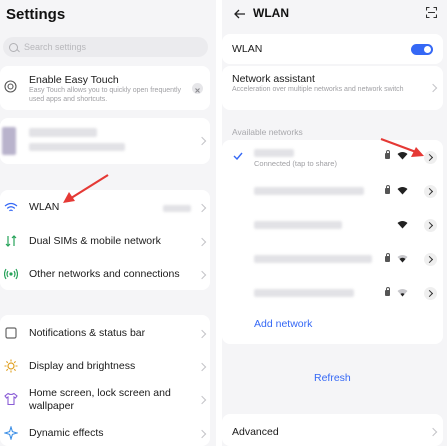 The width and height of the screenshot is (447, 446). I want to click on sidebar-item-display: Display and brightness, so click(105, 367).